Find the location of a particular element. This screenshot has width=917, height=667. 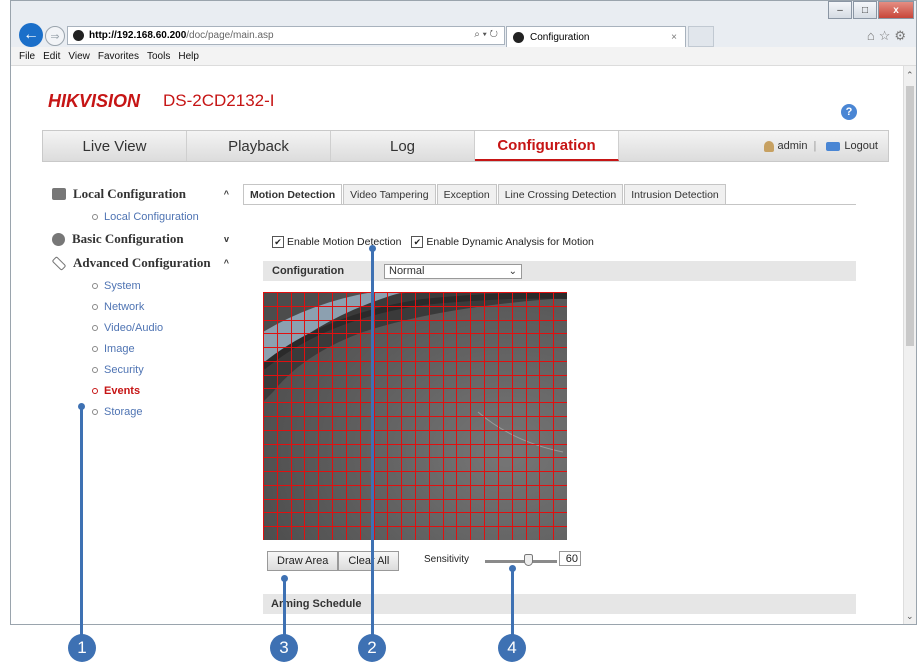

menu-item-label: Image is located at coordinates (119, 348).